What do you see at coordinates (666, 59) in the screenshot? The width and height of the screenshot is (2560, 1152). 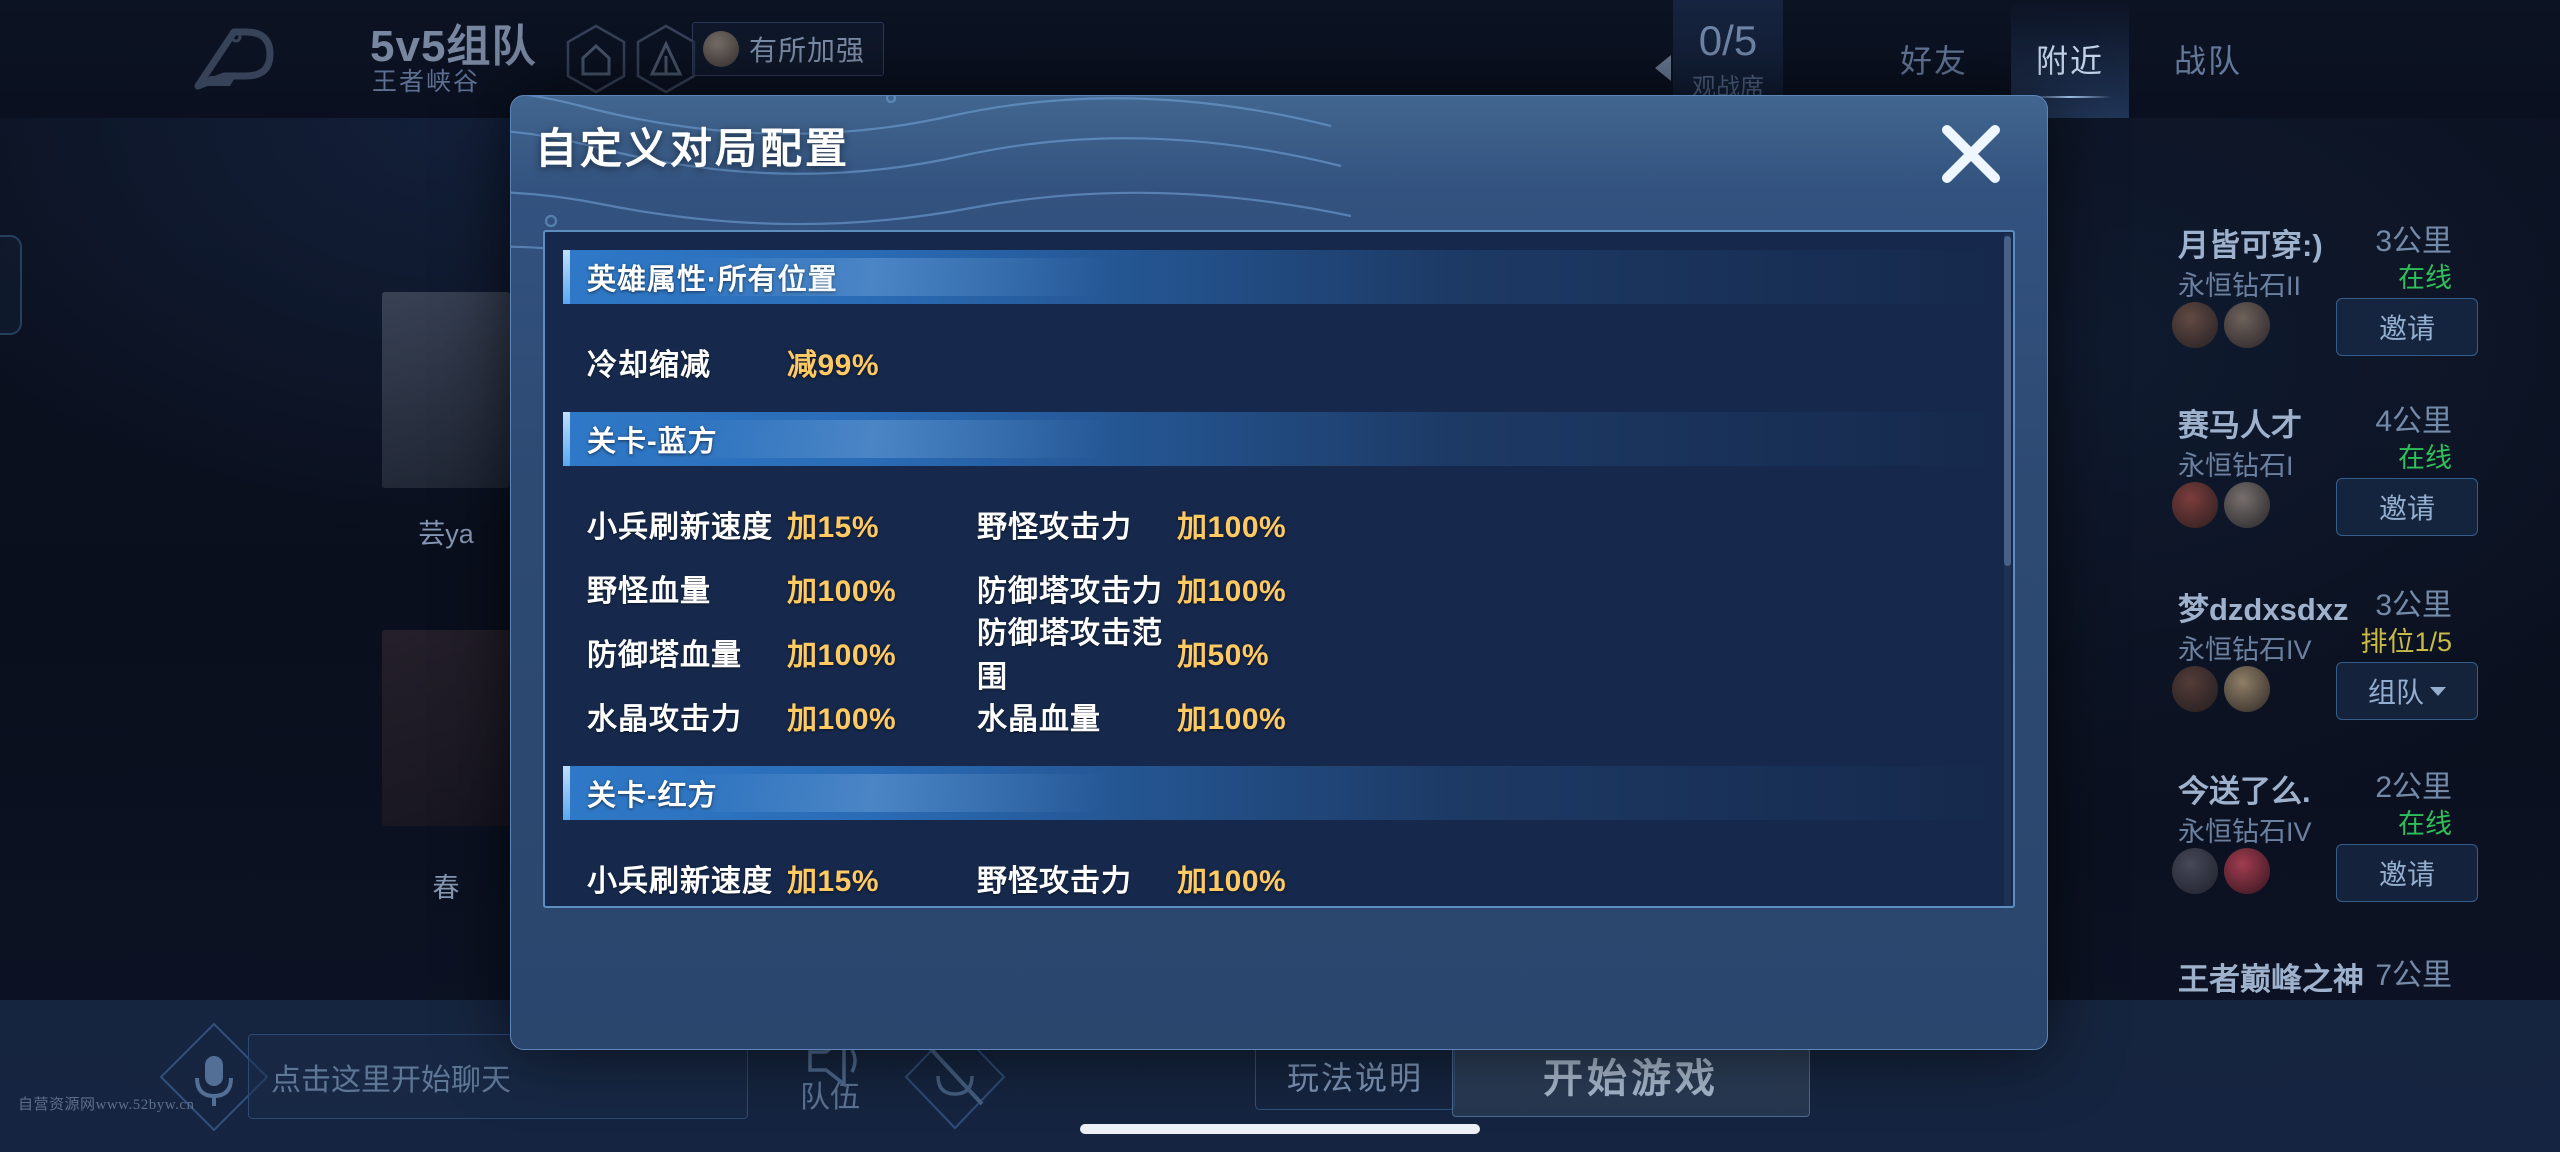 I see `tent-icon` at bounding box center [666, 59].